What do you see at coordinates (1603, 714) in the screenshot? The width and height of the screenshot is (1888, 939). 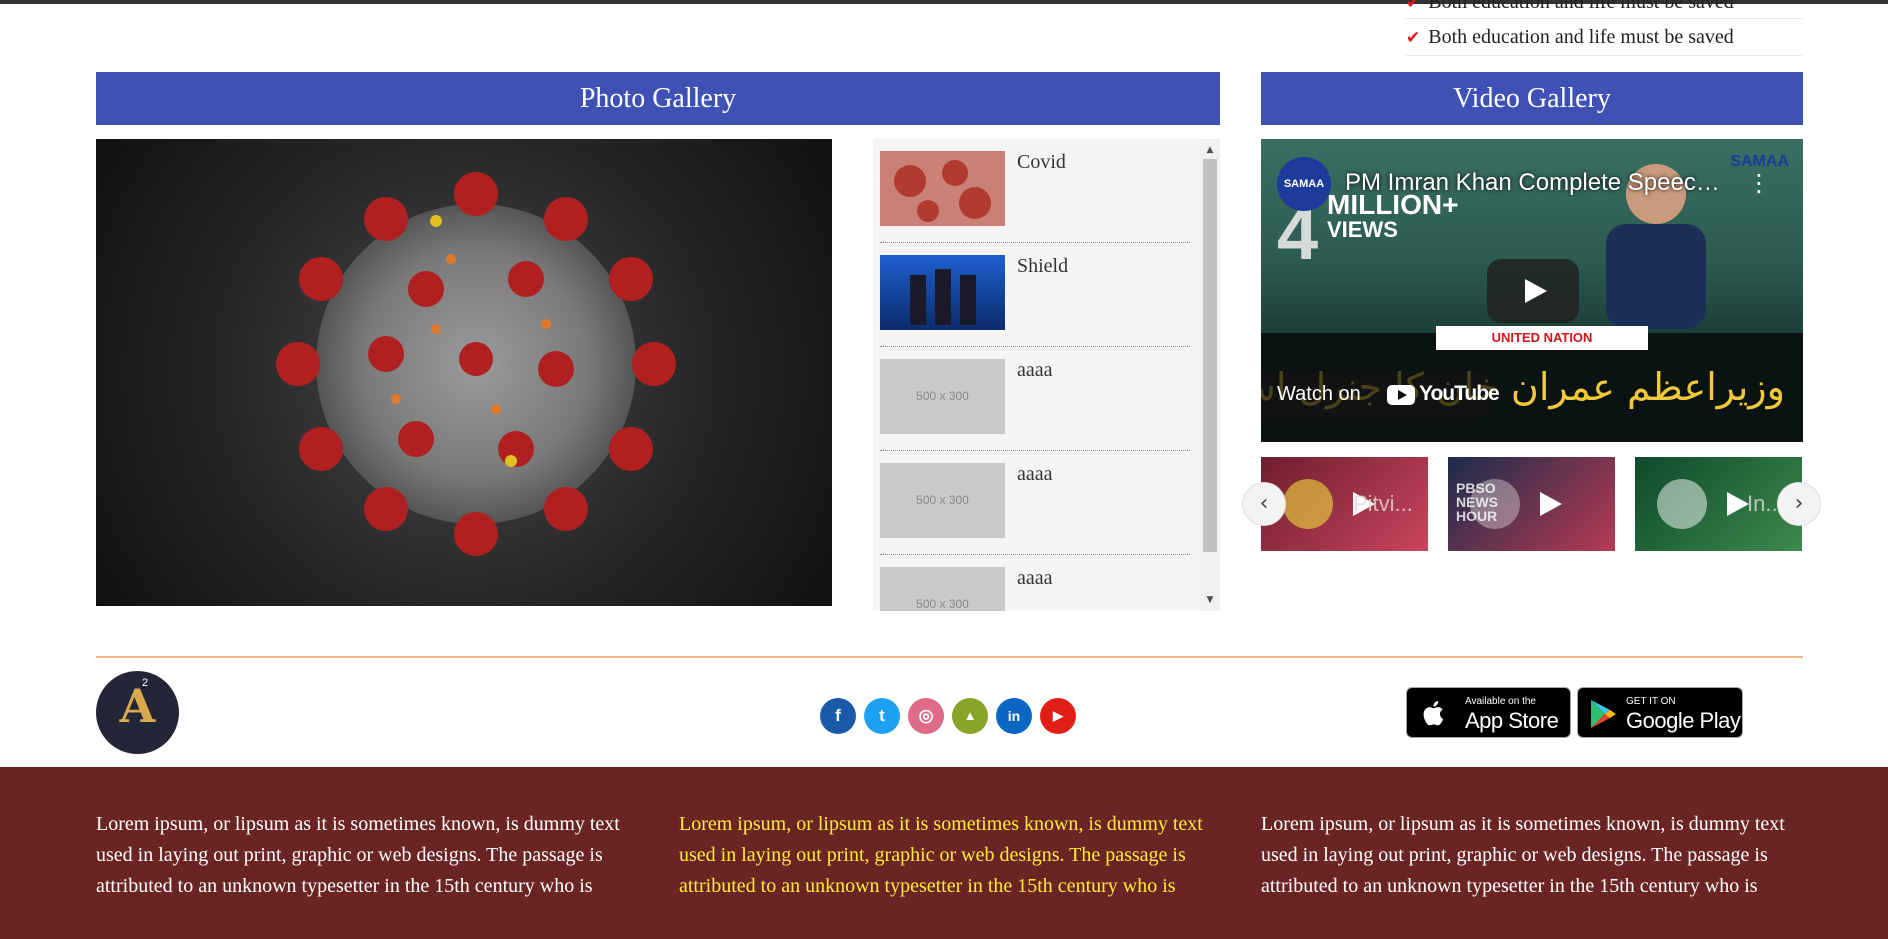 I see `google-play-icon` at bounding box center [1603, 714].